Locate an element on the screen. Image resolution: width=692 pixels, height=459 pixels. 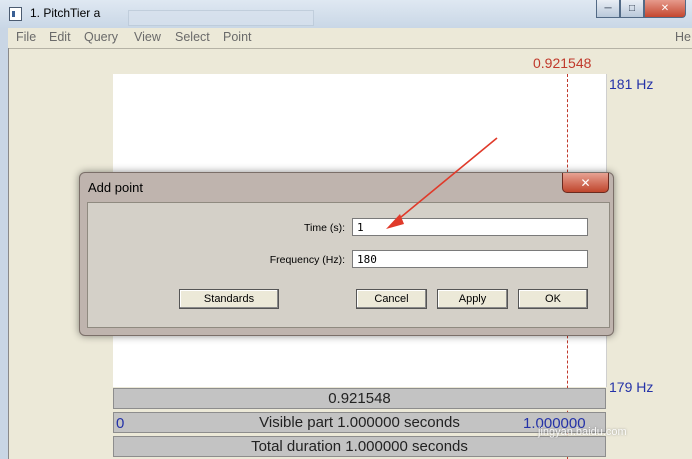
selection-bar: 0.921548 is located at coordinates (359, 398).